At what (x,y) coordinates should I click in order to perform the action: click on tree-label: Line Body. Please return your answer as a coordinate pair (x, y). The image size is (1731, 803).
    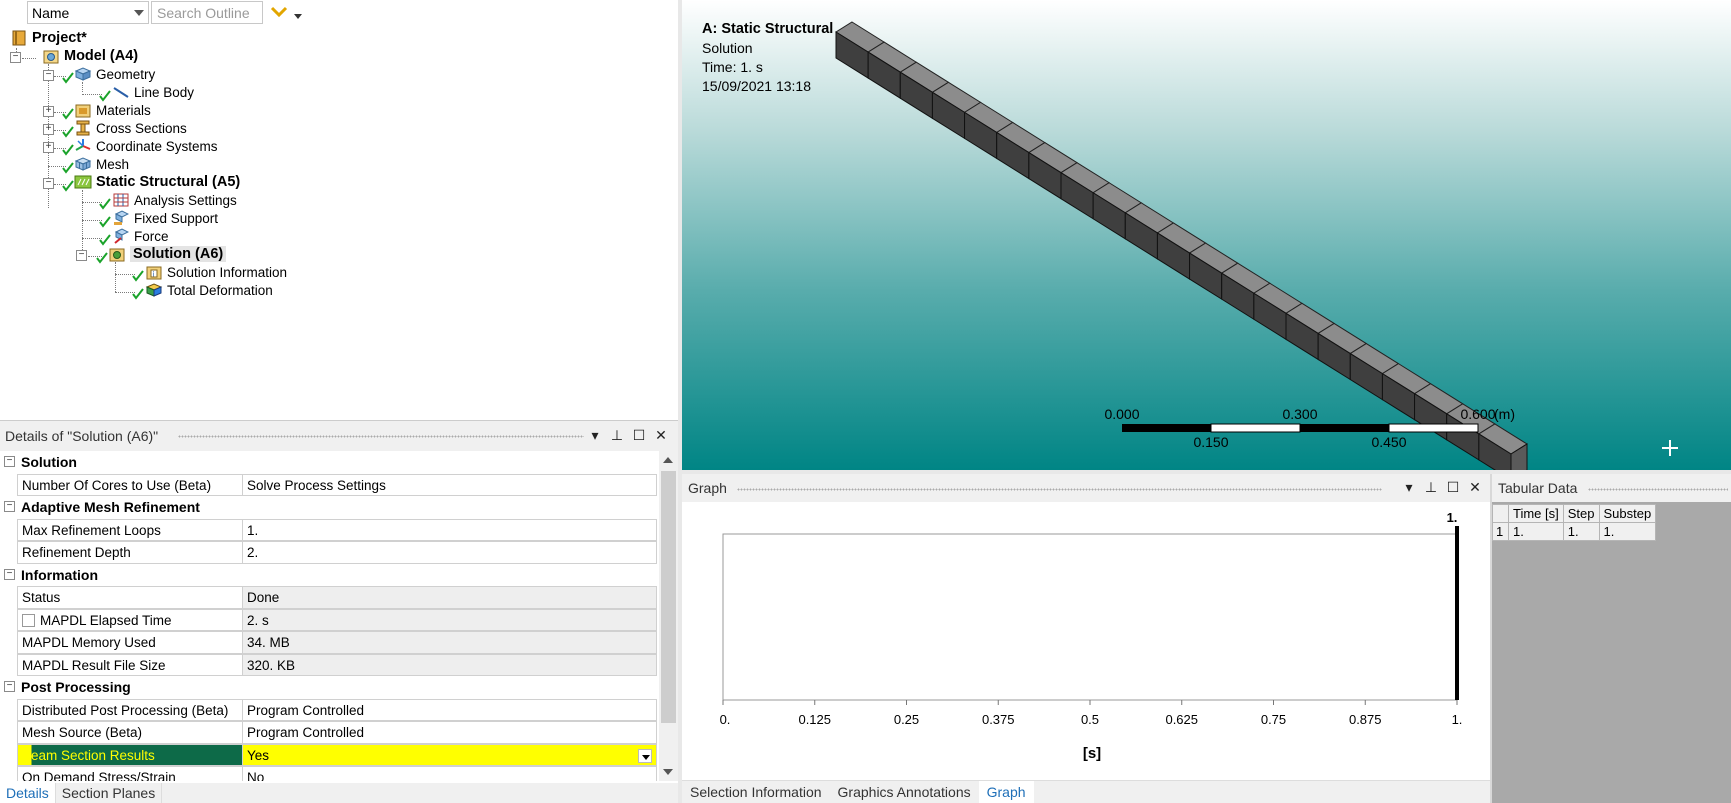
    Looking at the image, I should click on (164, 92).